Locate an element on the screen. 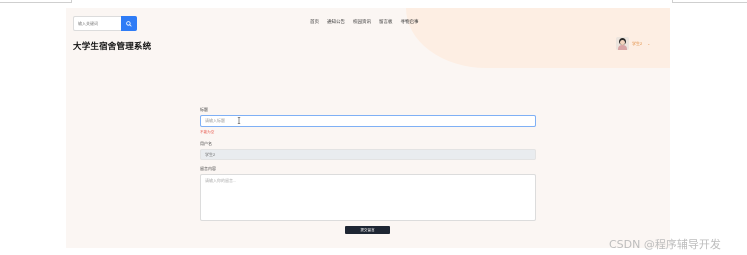 The image size is (747, 255). top-nav: 首页 通知公告 校园资讯 留言板 寻物启事 is located at coordinates (364, 22).